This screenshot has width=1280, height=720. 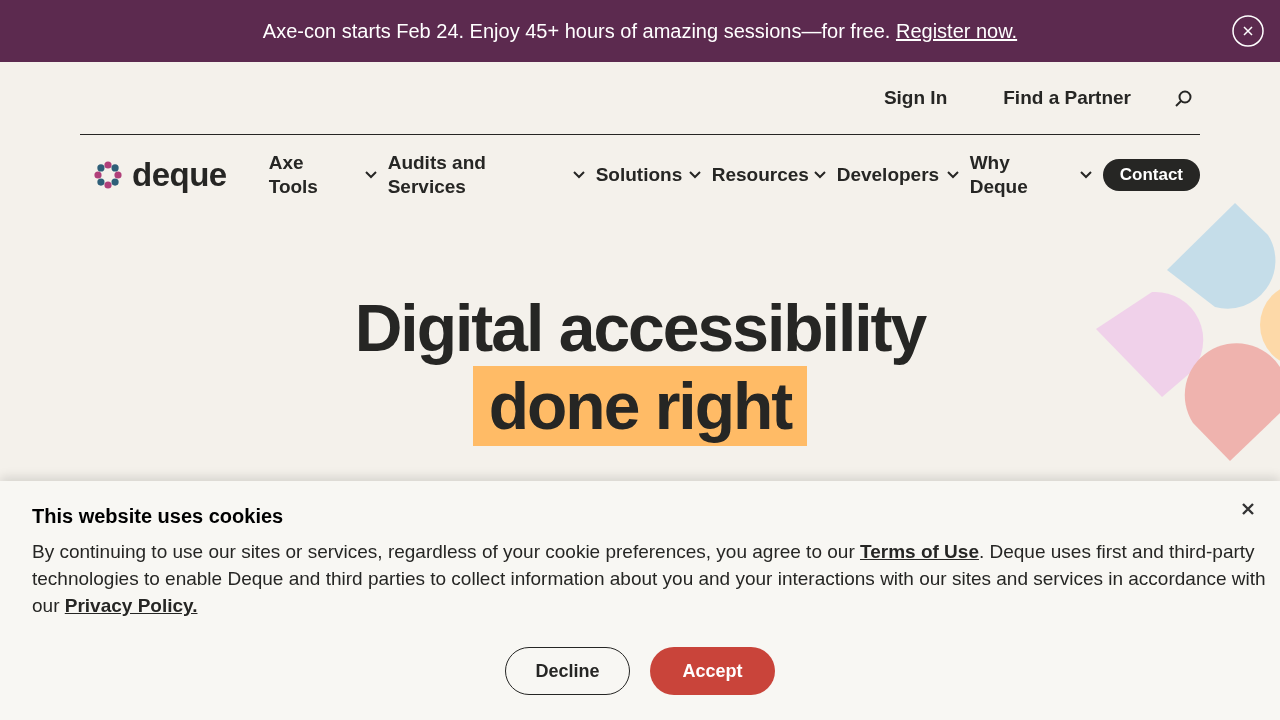 I want to click on hero-highlight: done right, so click(x=640, y=406).